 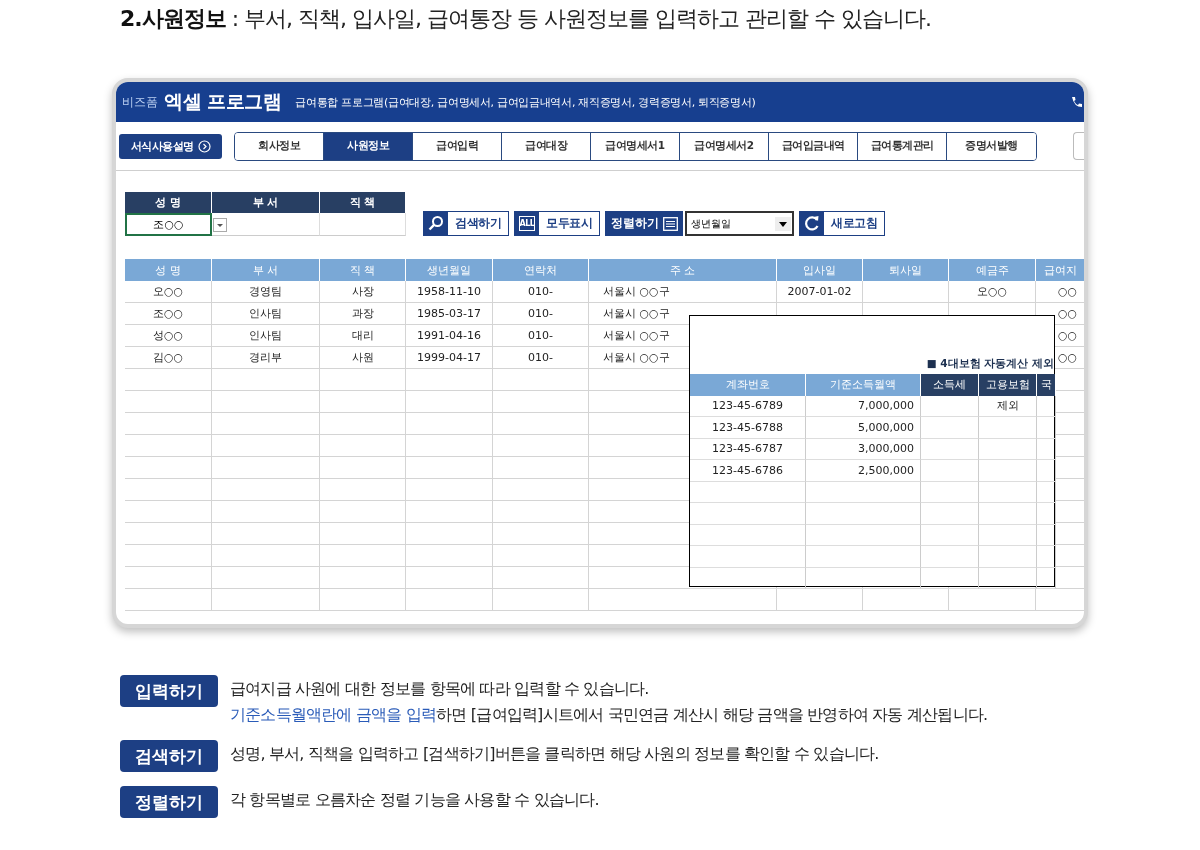 What do you see at coordinates (950, 385) in the screenshot?
I see `column-header: 소득세` at bounding box center [950, 385].